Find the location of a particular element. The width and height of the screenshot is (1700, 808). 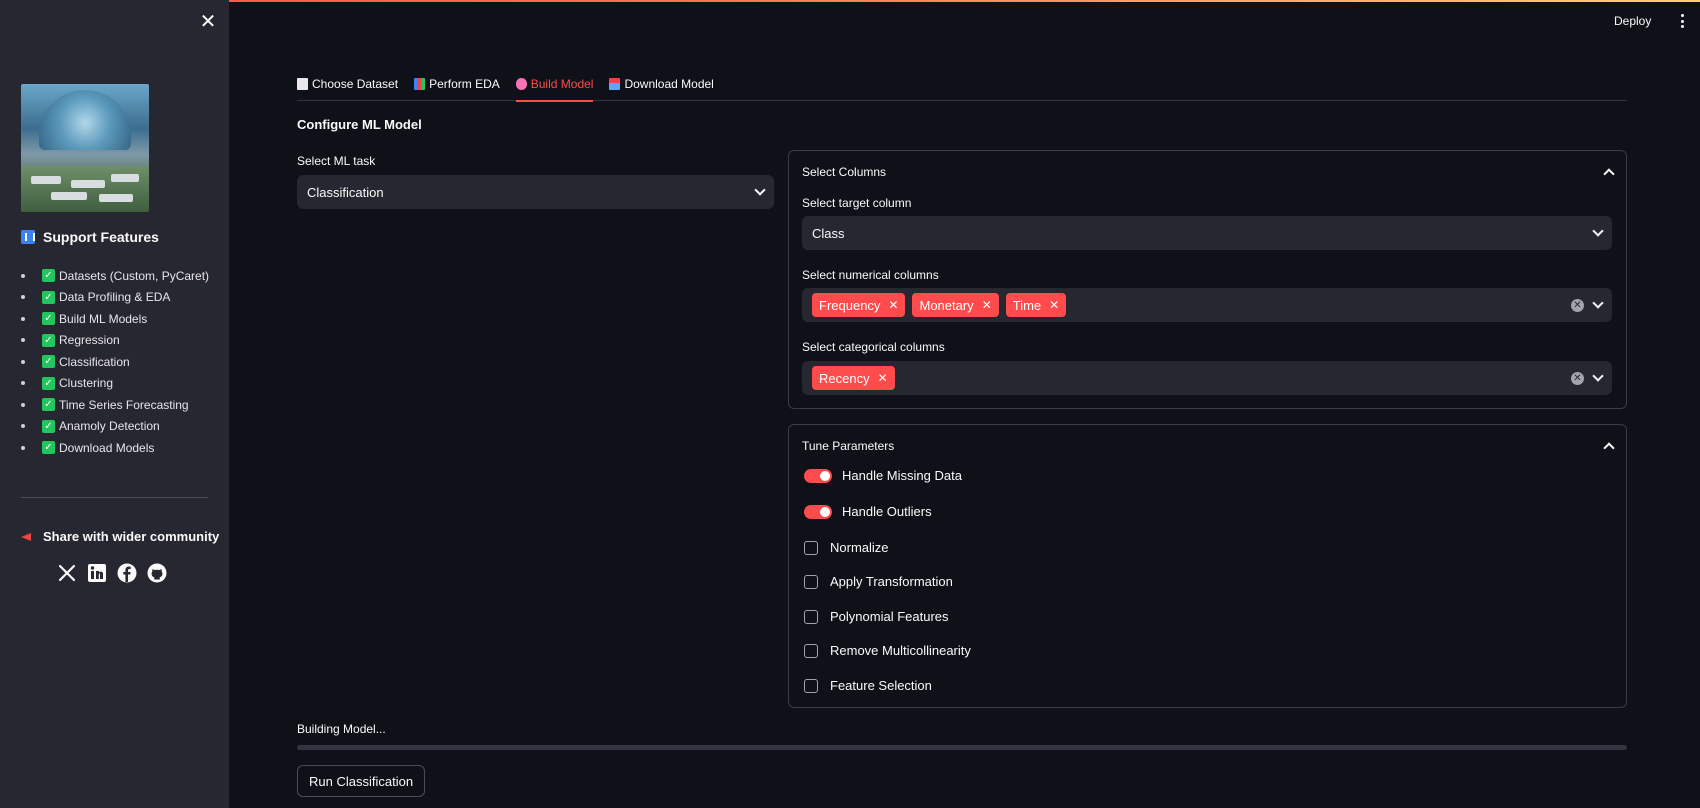

select-columns-header: Select Columns is located at coordinates (1208, 172).